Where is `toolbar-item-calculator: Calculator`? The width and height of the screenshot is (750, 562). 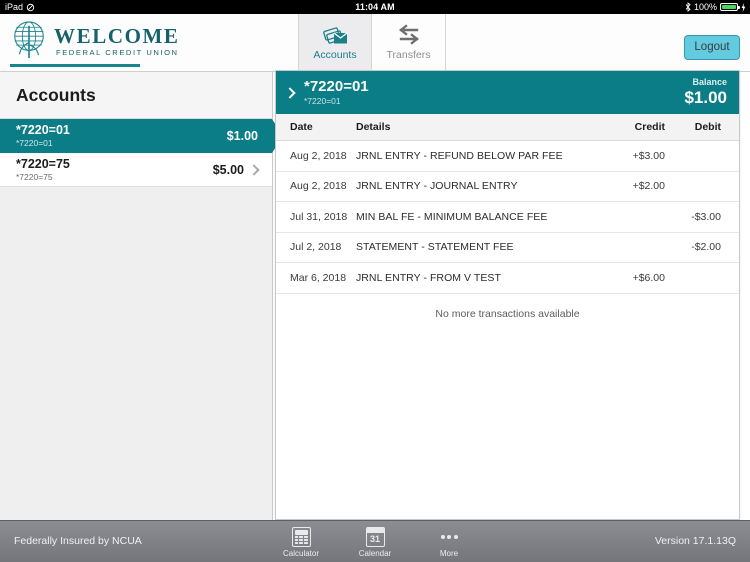
toolbar-item-calculator: Calculator is located at coordinates (301, 542).